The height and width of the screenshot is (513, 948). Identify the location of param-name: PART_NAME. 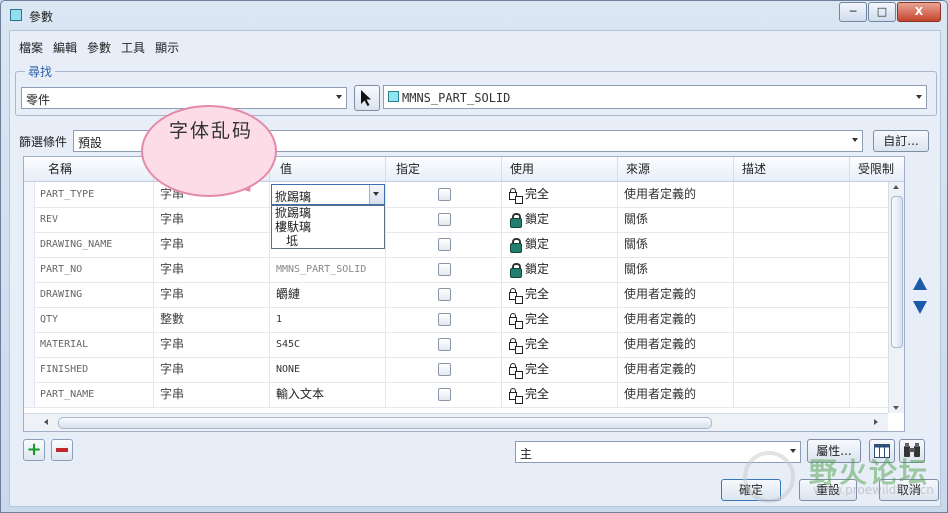
(94, 394).